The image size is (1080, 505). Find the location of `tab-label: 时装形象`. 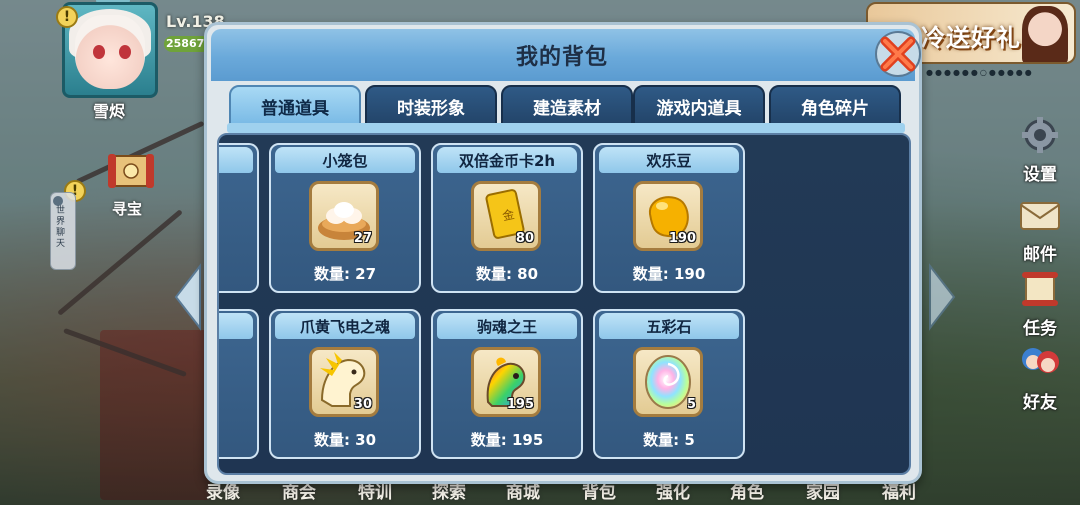

tab-label: 时装形象 is located at coordinates (431, 109).